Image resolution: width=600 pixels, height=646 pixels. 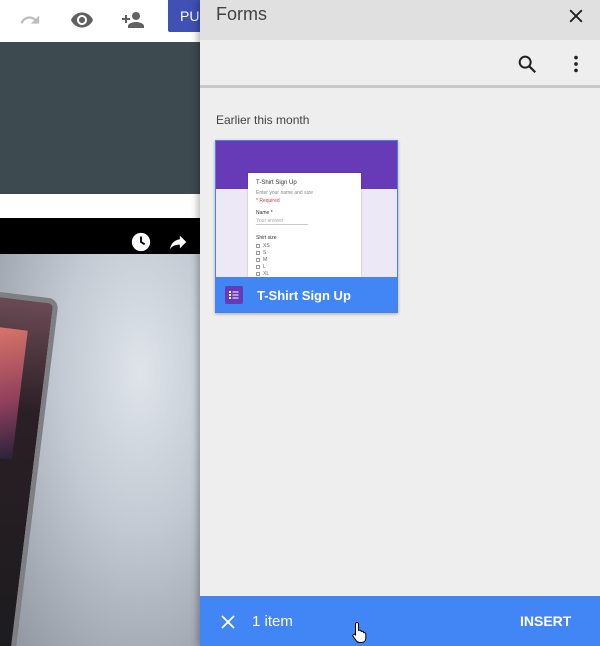 What do you see at coordinates (527, 64) in the screenshot?
I see `search-icon` at bounding box center [527, 64].